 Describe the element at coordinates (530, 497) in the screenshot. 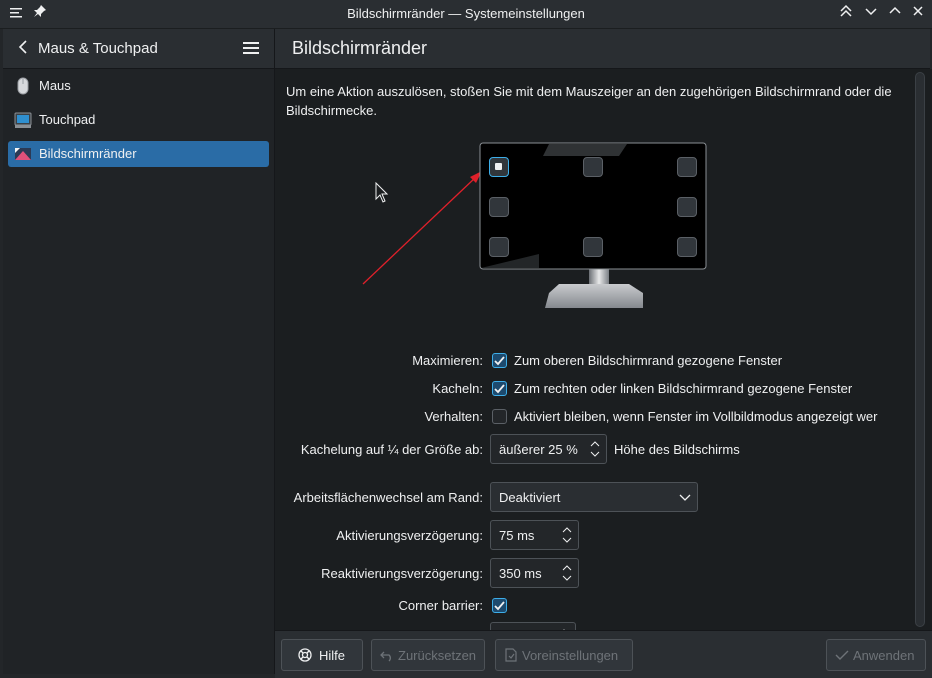

I see `desktop-switch-value: Deaktiviert` at that location.